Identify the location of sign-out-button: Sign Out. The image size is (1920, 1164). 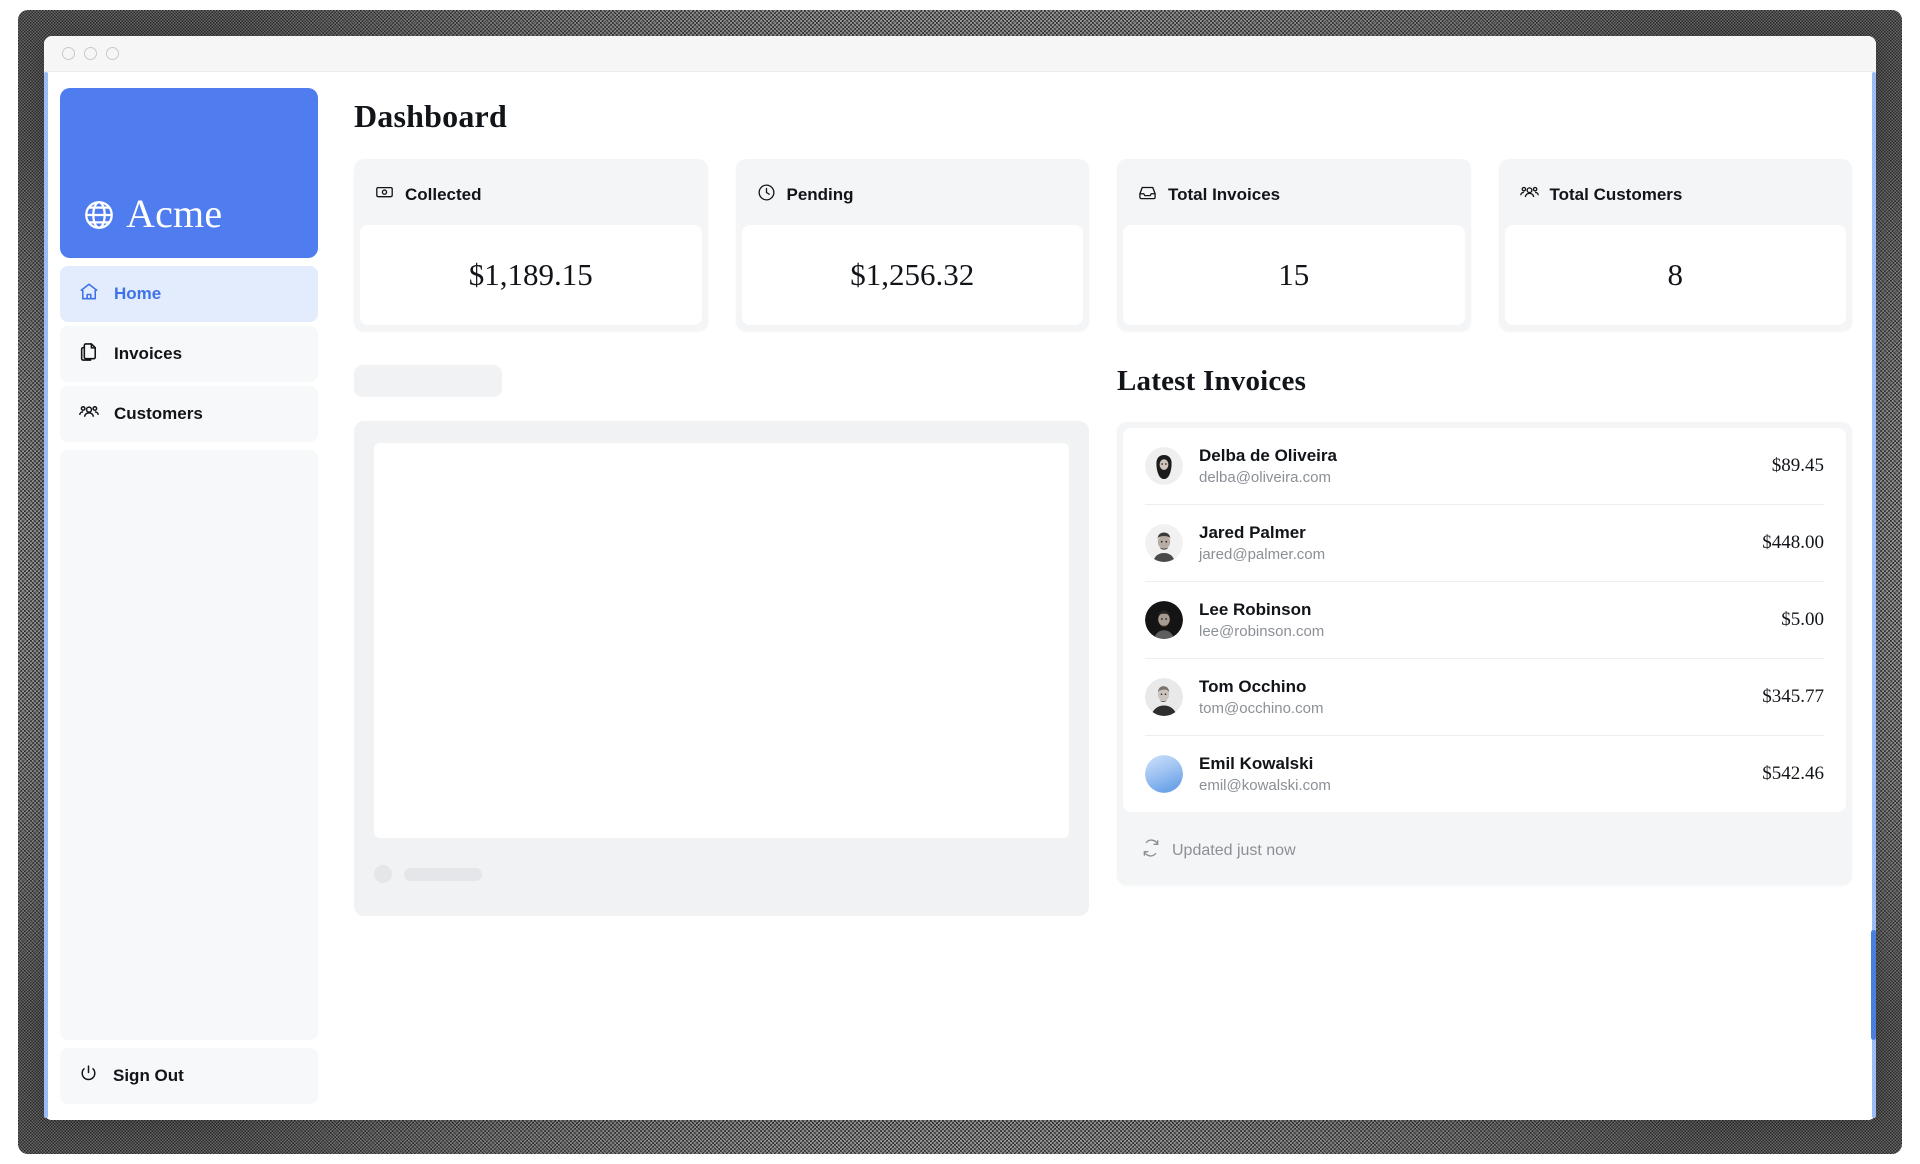
(189, 1076).